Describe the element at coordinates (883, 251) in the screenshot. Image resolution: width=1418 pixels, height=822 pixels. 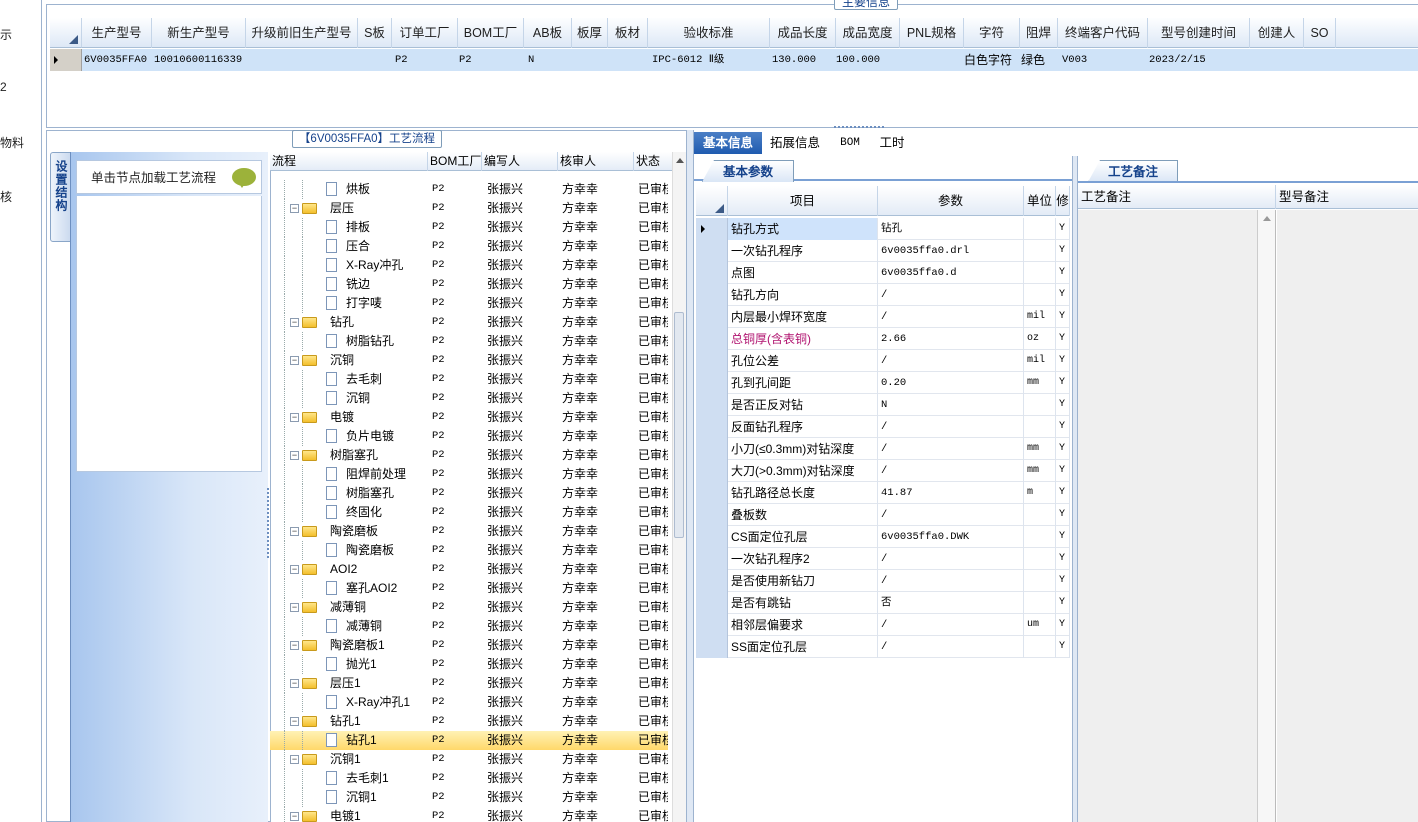
I see `param-row: 一次钻孔程序 6v0035ffa0.drl Y` at that location.